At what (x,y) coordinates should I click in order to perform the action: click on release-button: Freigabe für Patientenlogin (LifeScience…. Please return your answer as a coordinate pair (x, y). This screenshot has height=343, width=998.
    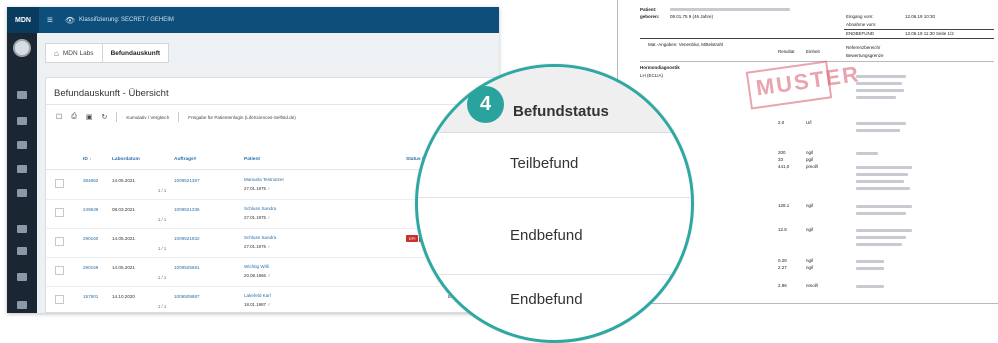
    Looking at the image, I should click on (242, 117).